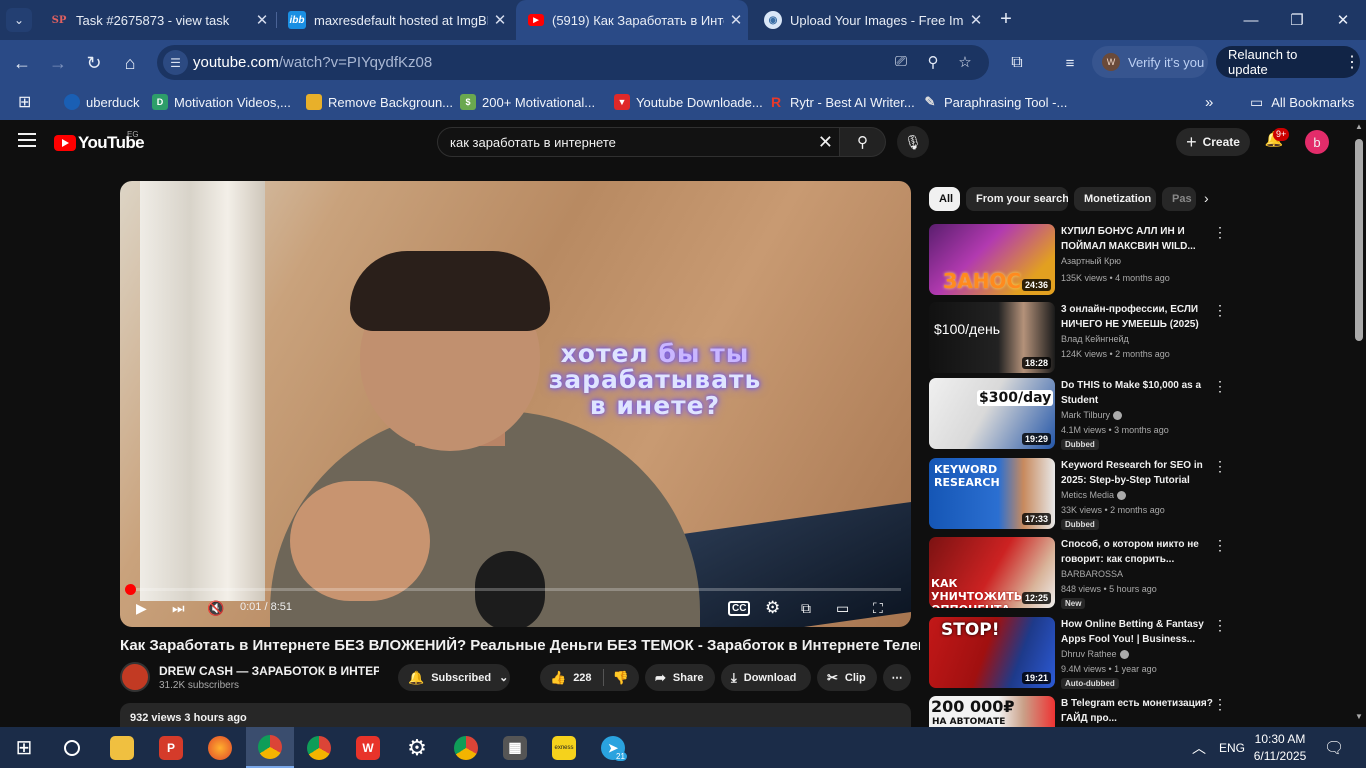 This screenshot has width=1366, height=768. What do you see at coordinates (319, 747) in the screenshot?
I see `taskbar-chrome` at bounding box center [319, 747].